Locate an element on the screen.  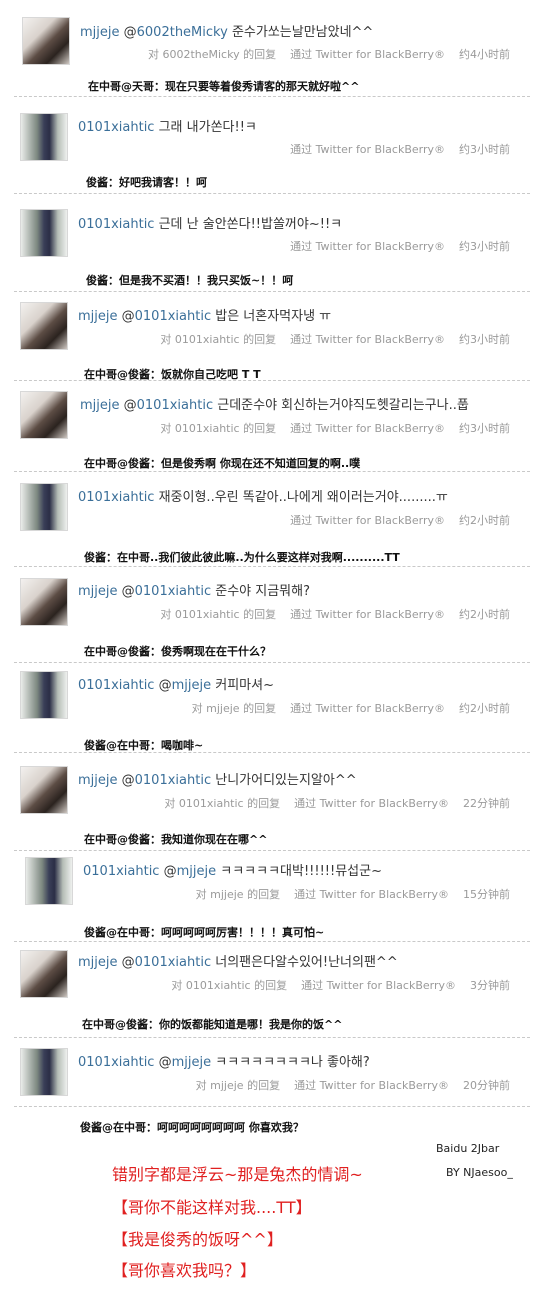
reply-to-link: 对 6002theMicky 的回复 is located at coordinates (212, 54).